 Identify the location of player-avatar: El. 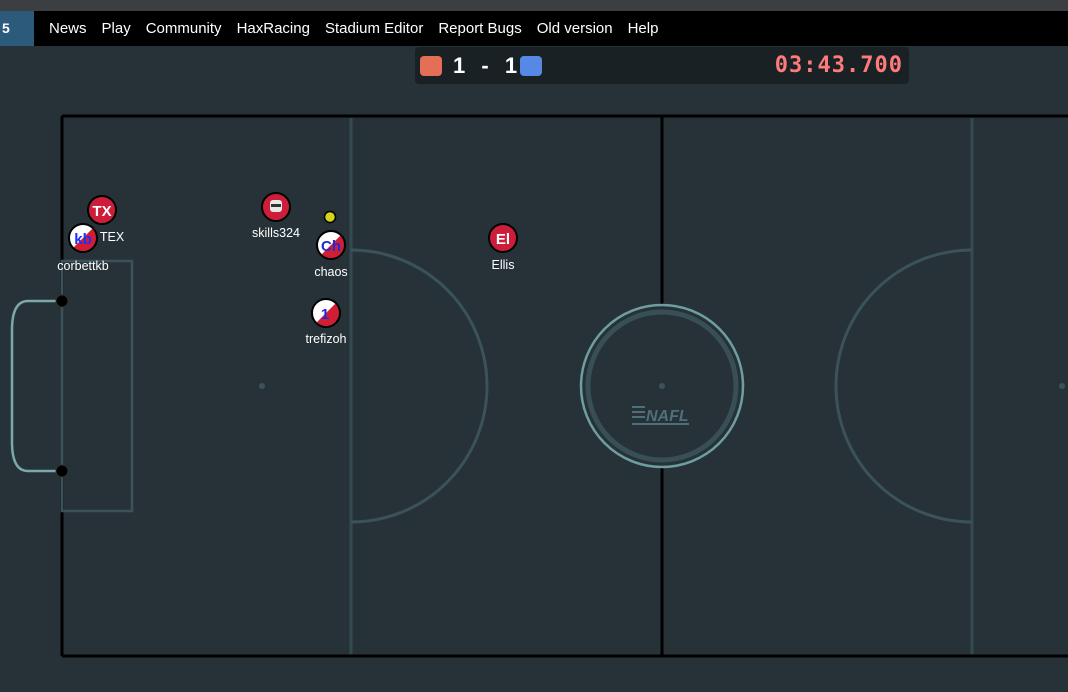
(503, 239).